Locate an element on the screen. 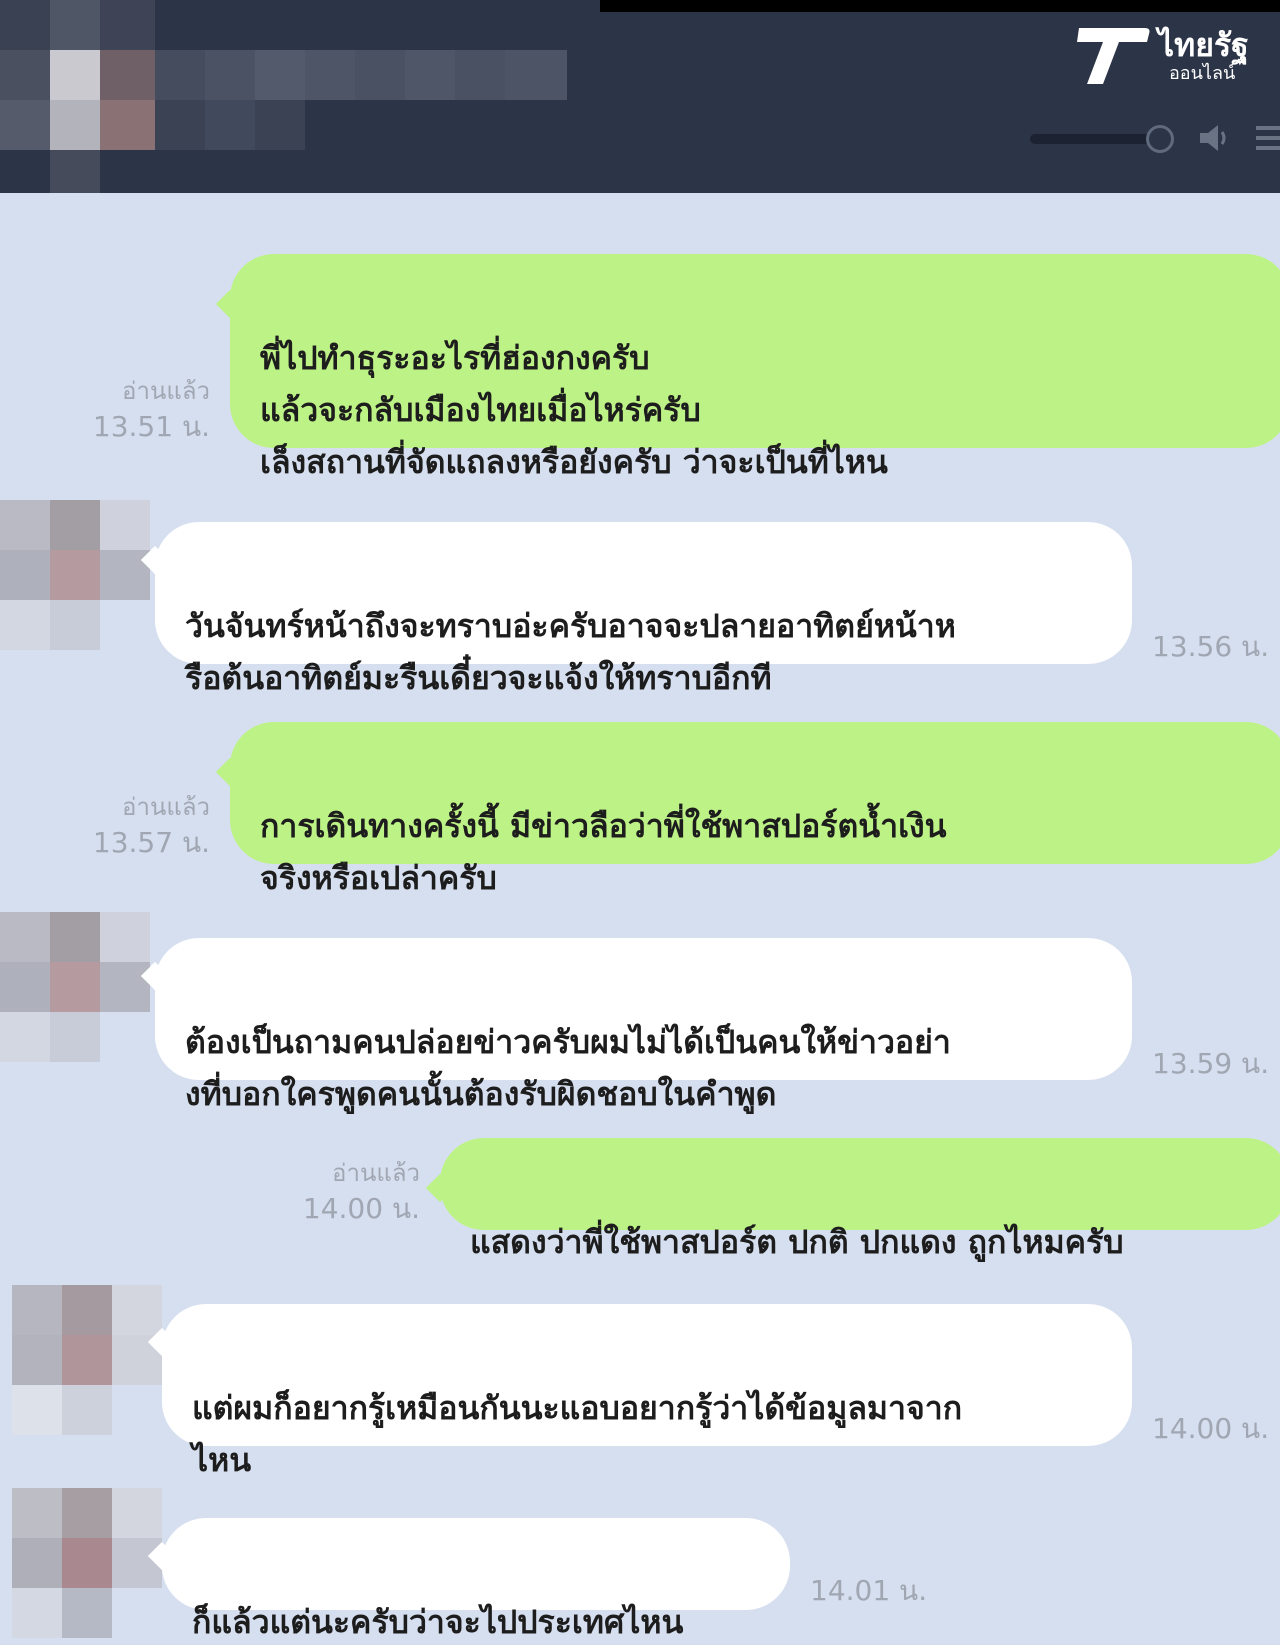 This screenshot has width=1280, height=1645. thairath-logo-icon is located at coordinates (1113, 56).